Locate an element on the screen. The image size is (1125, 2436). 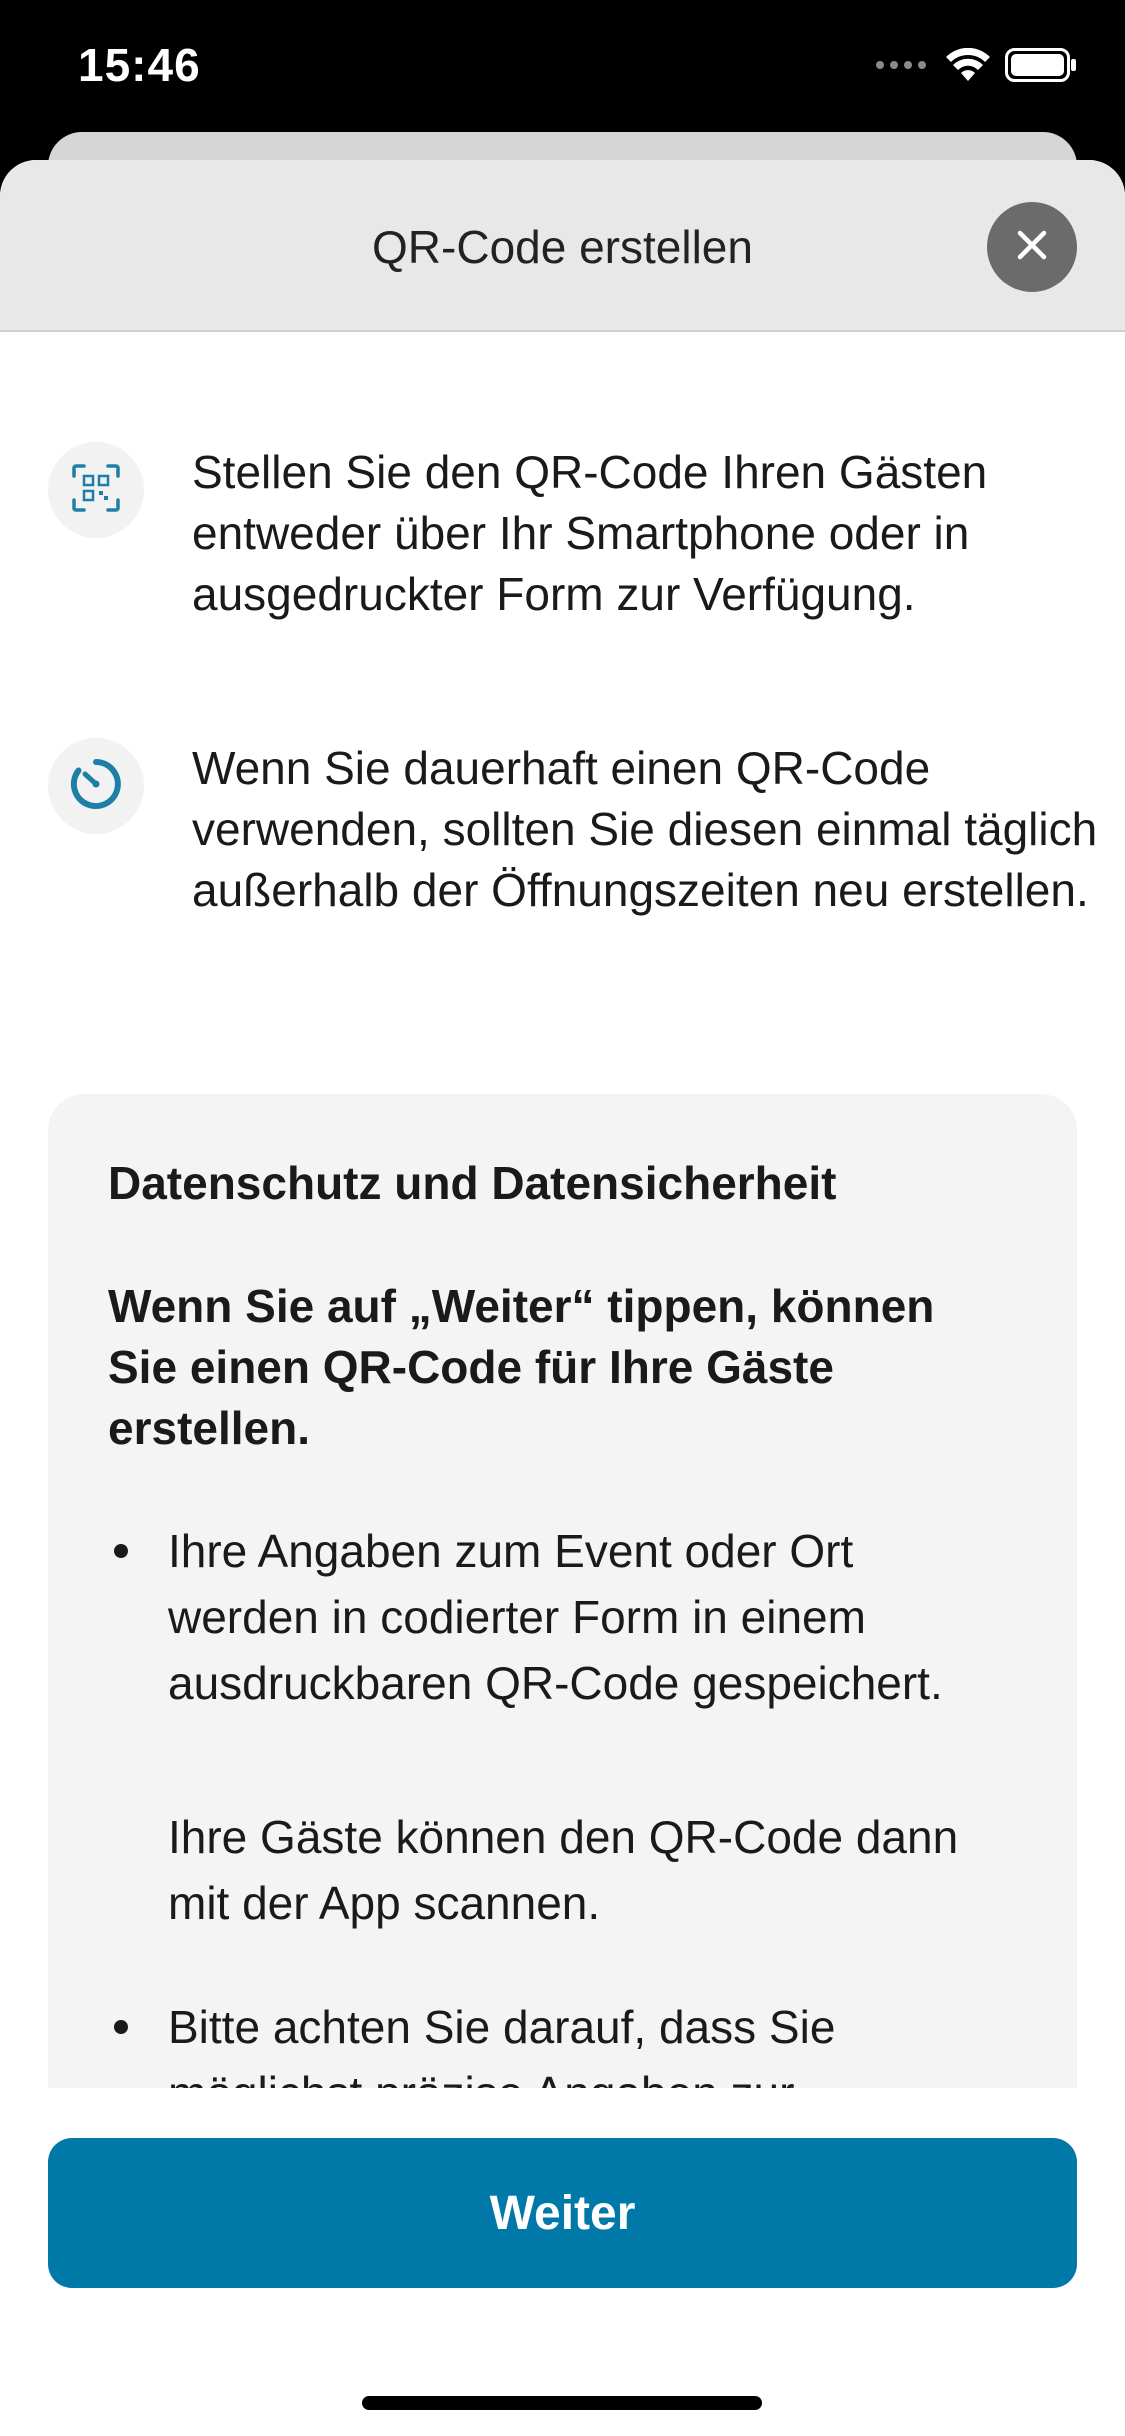
bottom-action-bar: Weiter is located at coordinates (562, 2262).